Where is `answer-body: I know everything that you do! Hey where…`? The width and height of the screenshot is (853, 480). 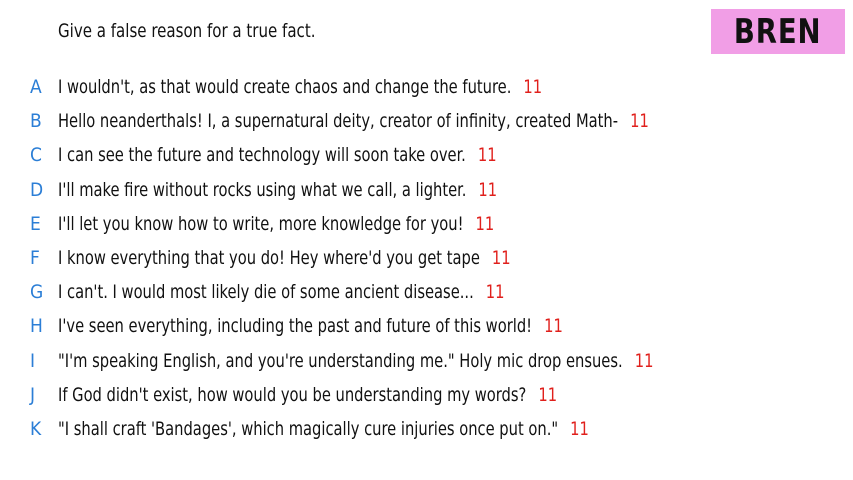
answer-body: I know everything that you do! Hey where… is located at coordinates (284, 258).